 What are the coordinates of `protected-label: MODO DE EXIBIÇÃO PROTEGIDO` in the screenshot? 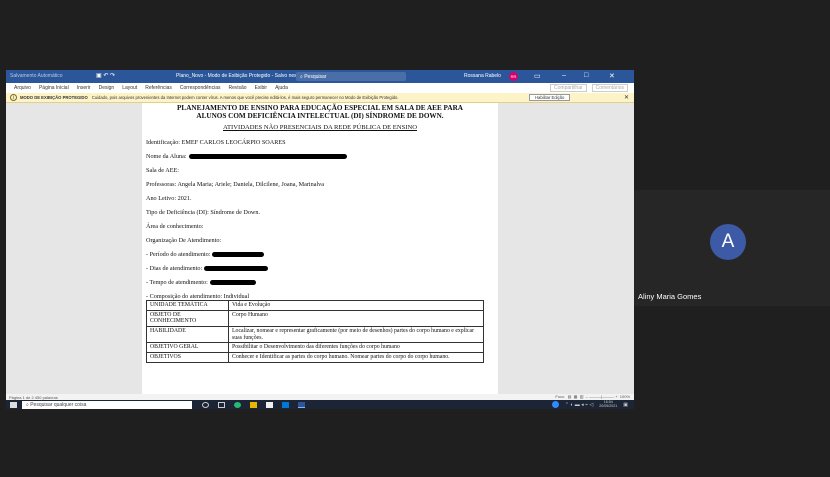 It's located at (54, 97).